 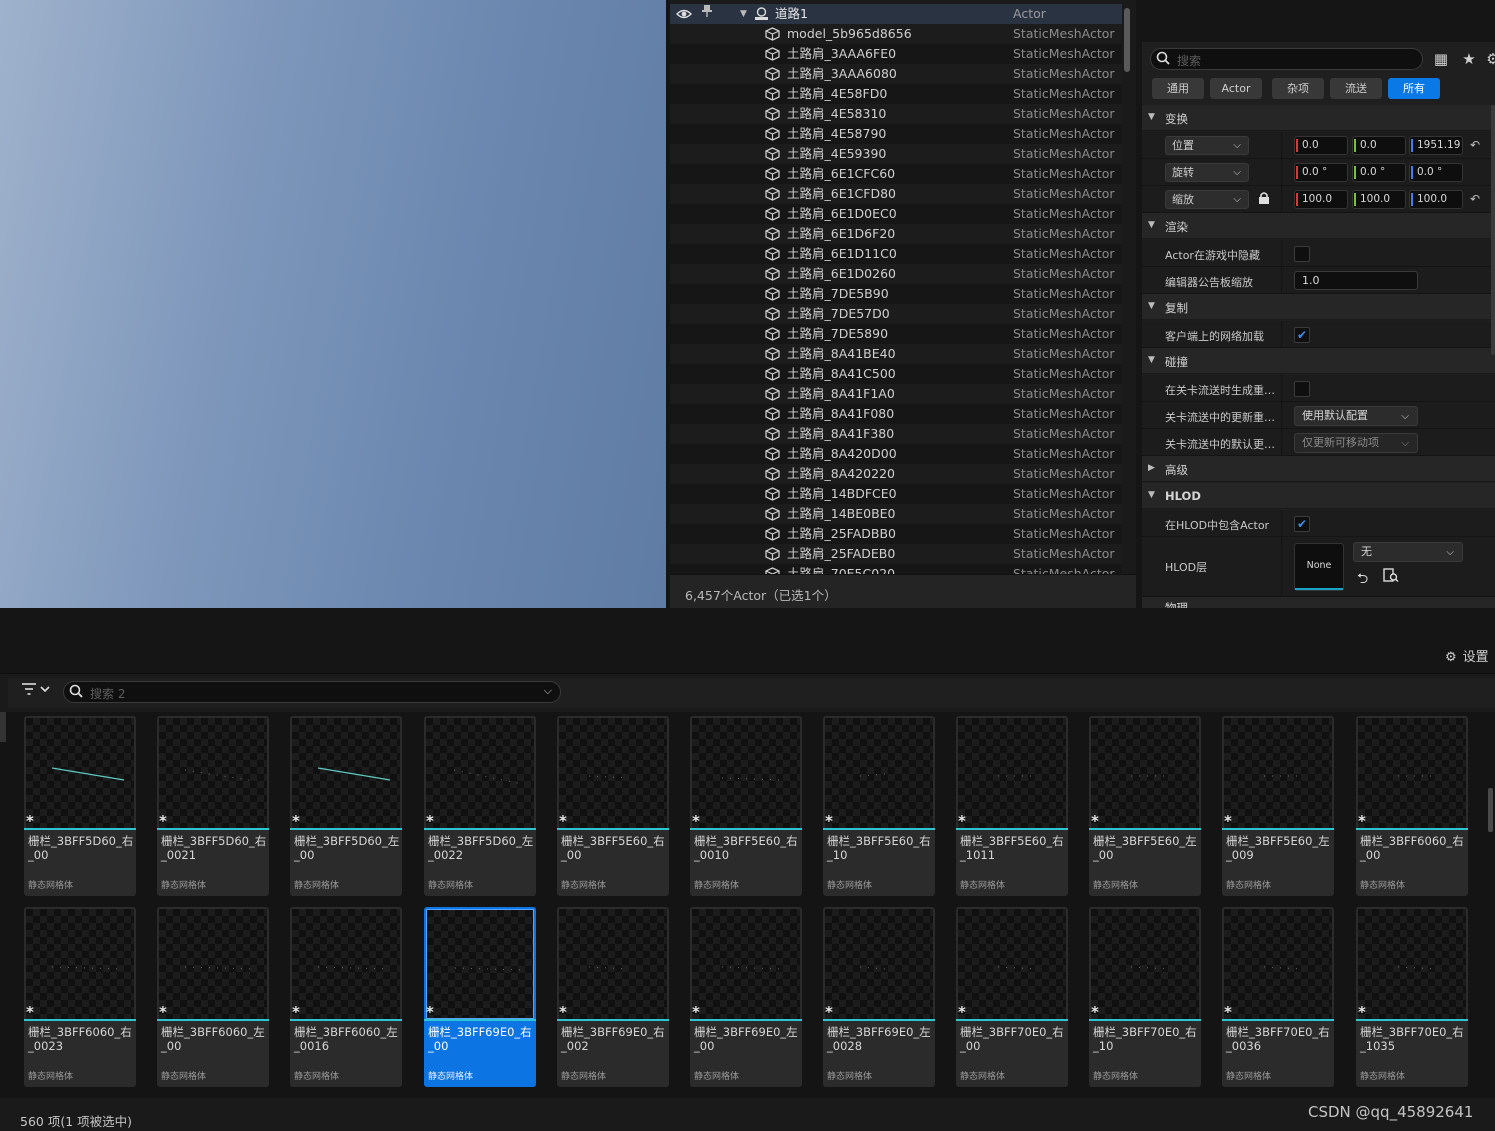 What do you see at coordinates (1264, 199) in the screenshot?
I see `lock-icon` at bounding box center [1264, 199].